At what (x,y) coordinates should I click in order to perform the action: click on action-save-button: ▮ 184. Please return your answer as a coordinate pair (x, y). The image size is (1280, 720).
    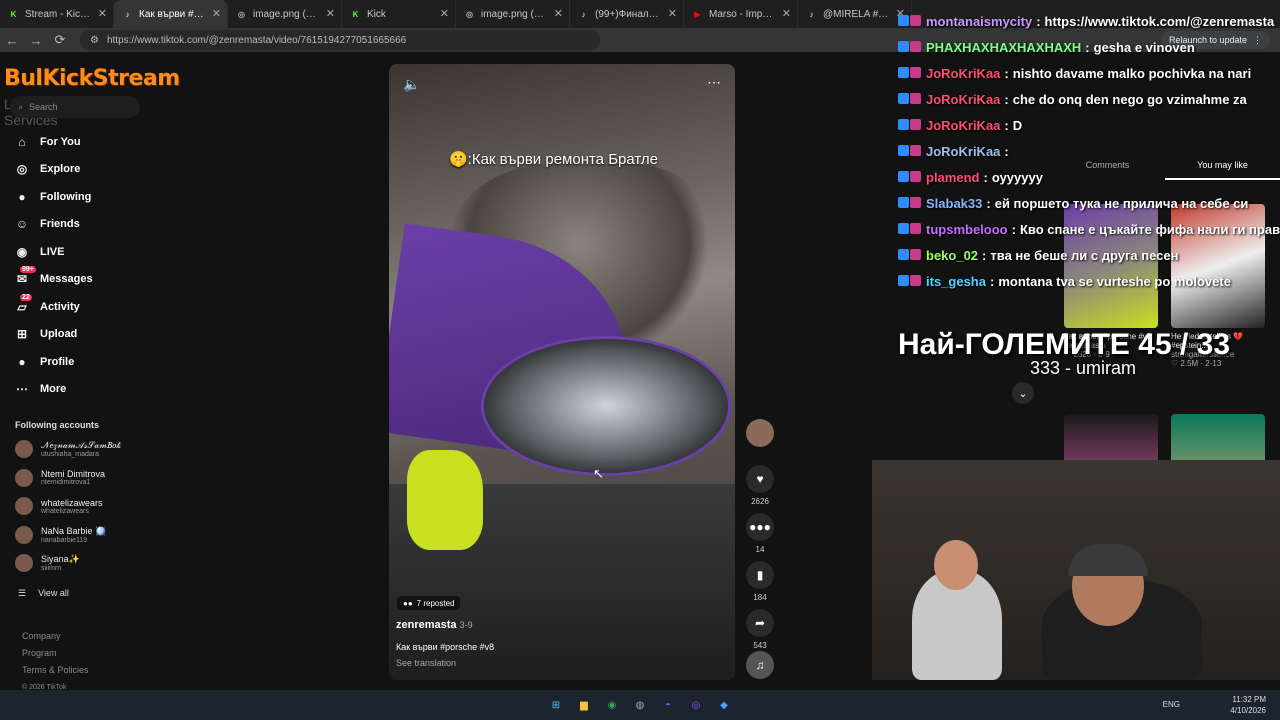
    Looking at the image, I should click on (760, 581).